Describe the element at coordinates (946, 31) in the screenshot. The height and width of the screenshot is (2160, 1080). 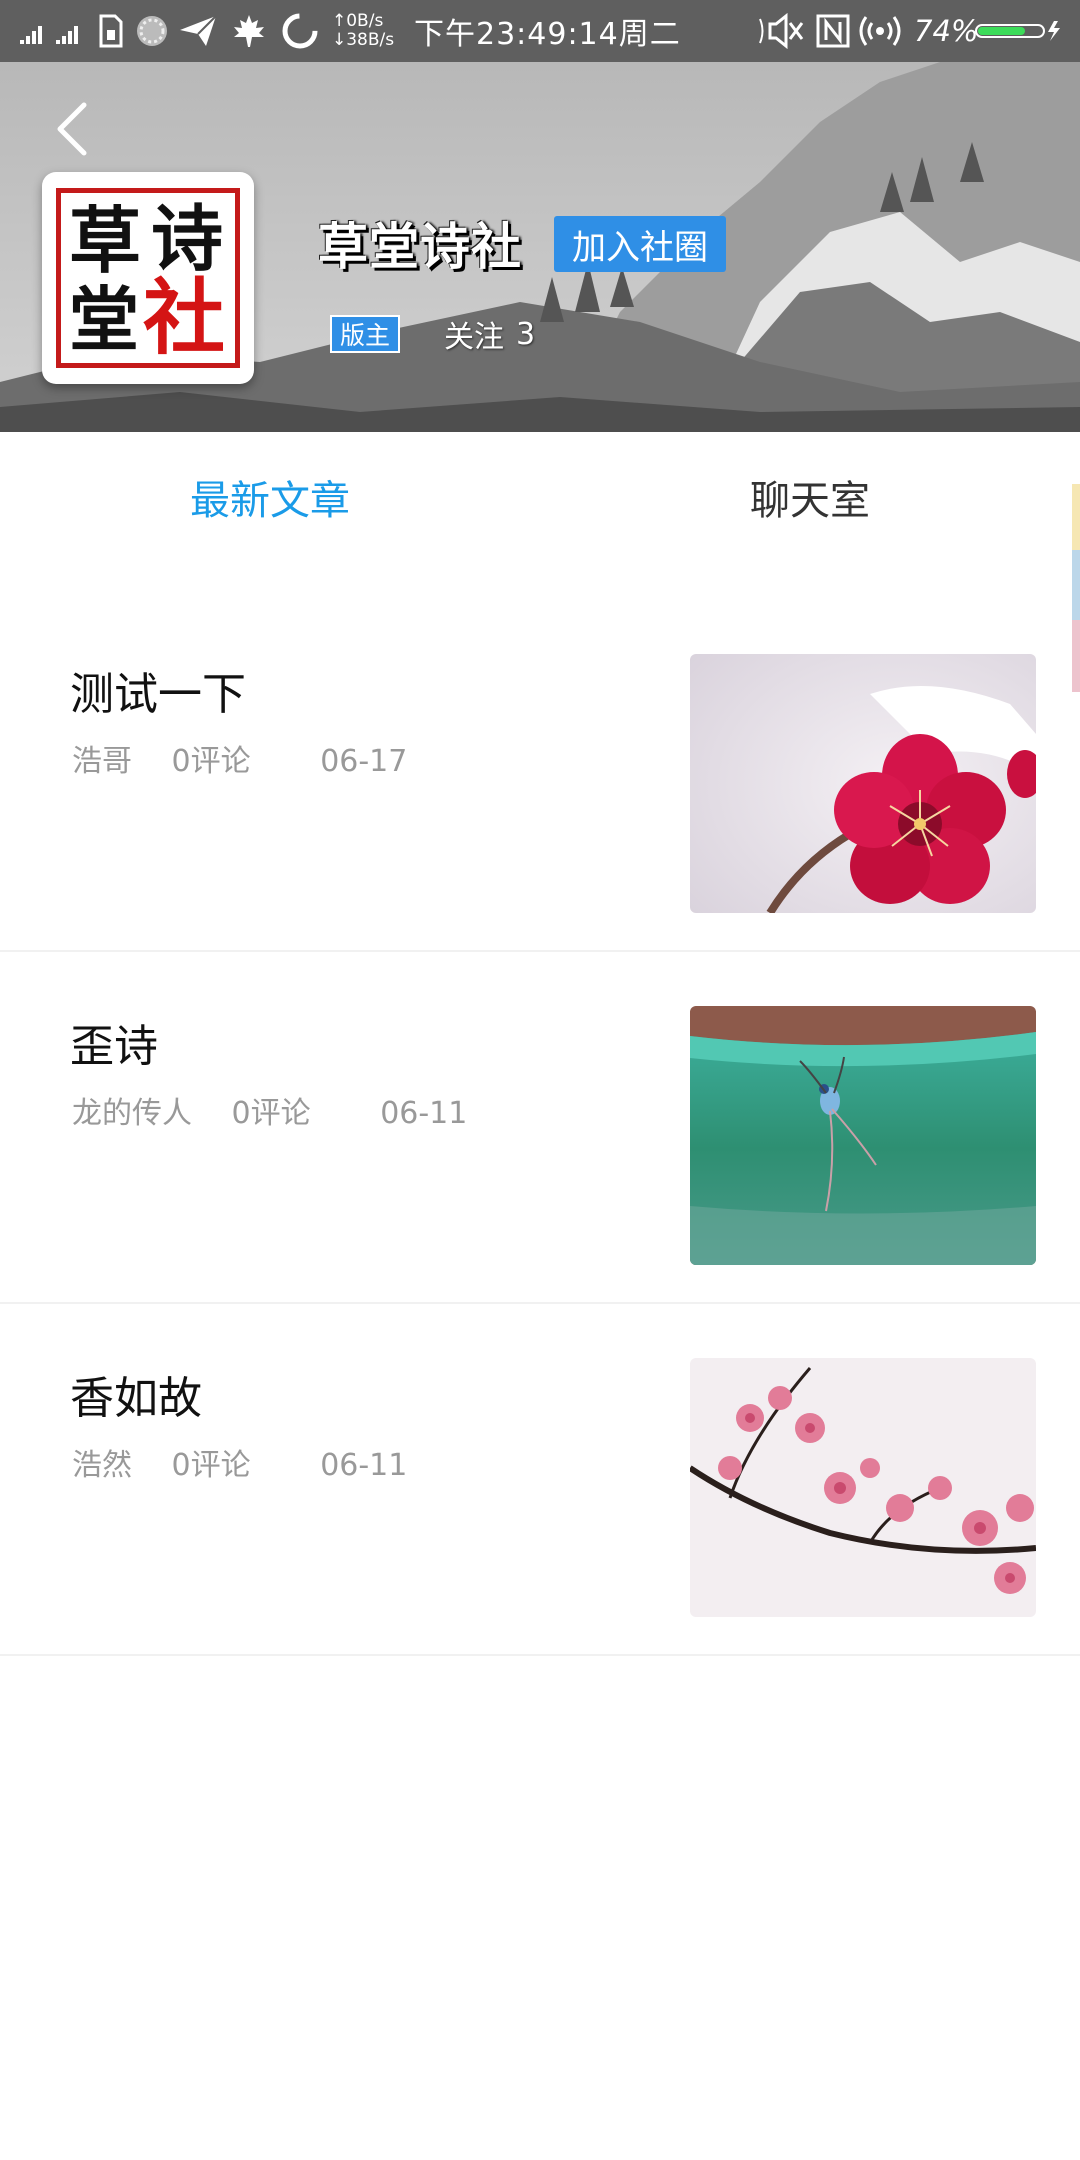
I see `battery-percent: 74%` at that location.